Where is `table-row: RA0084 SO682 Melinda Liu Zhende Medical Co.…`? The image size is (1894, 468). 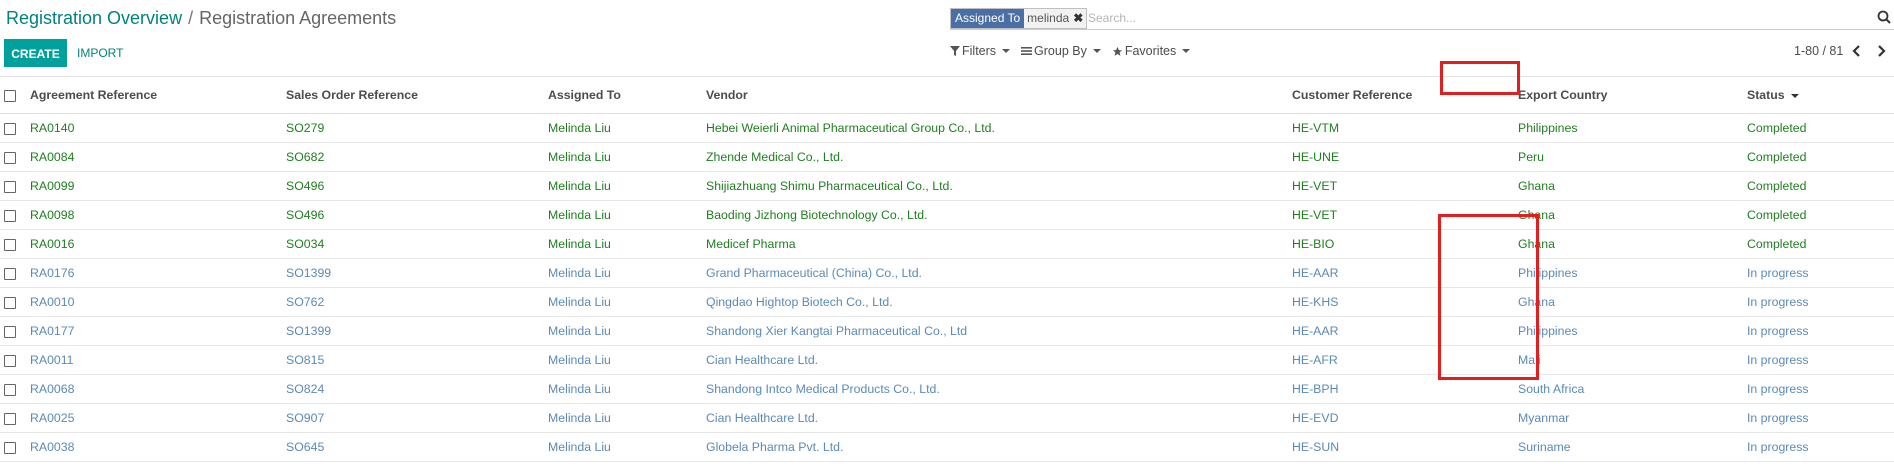 table-row: RA0084 SO682 Melinda Liu Zhende Medical Co.… is located at coordinates (947, 157).